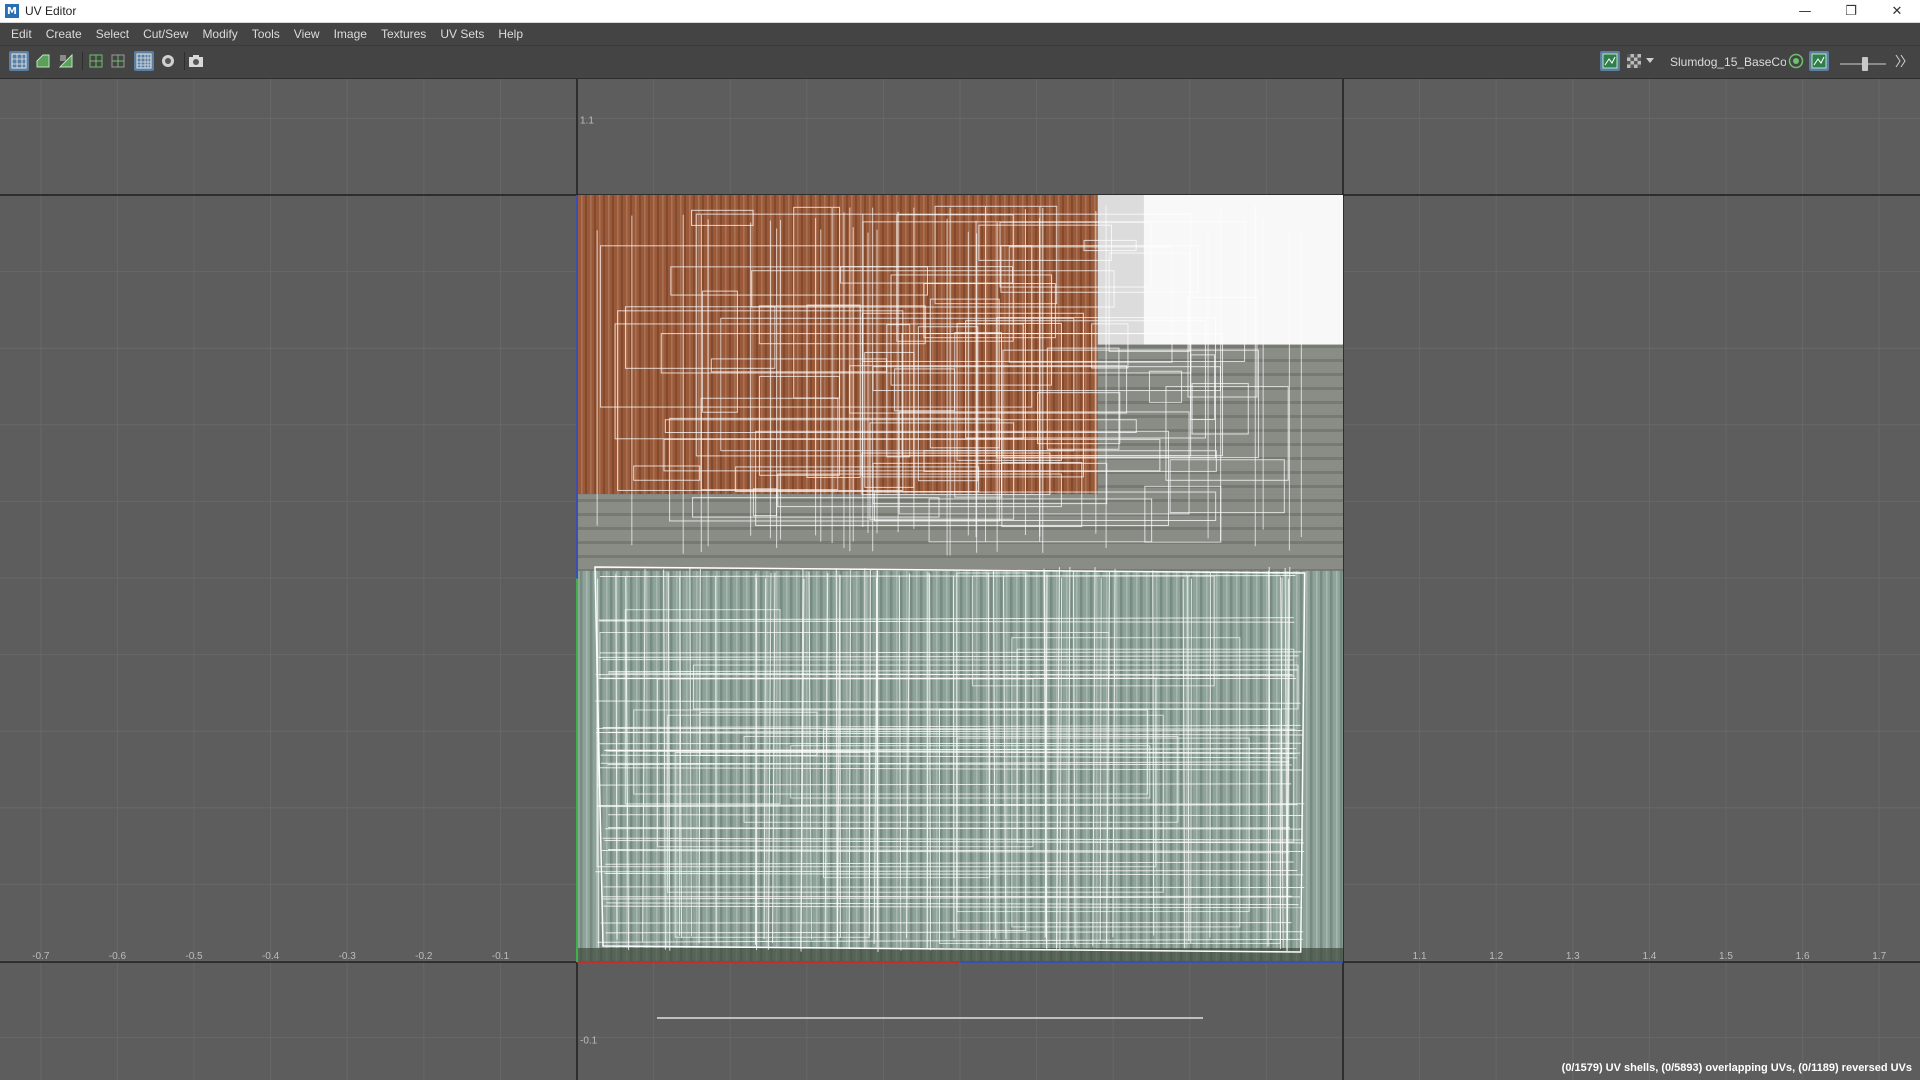  I want to click on menu-edit: Edit, so click(19, 34).